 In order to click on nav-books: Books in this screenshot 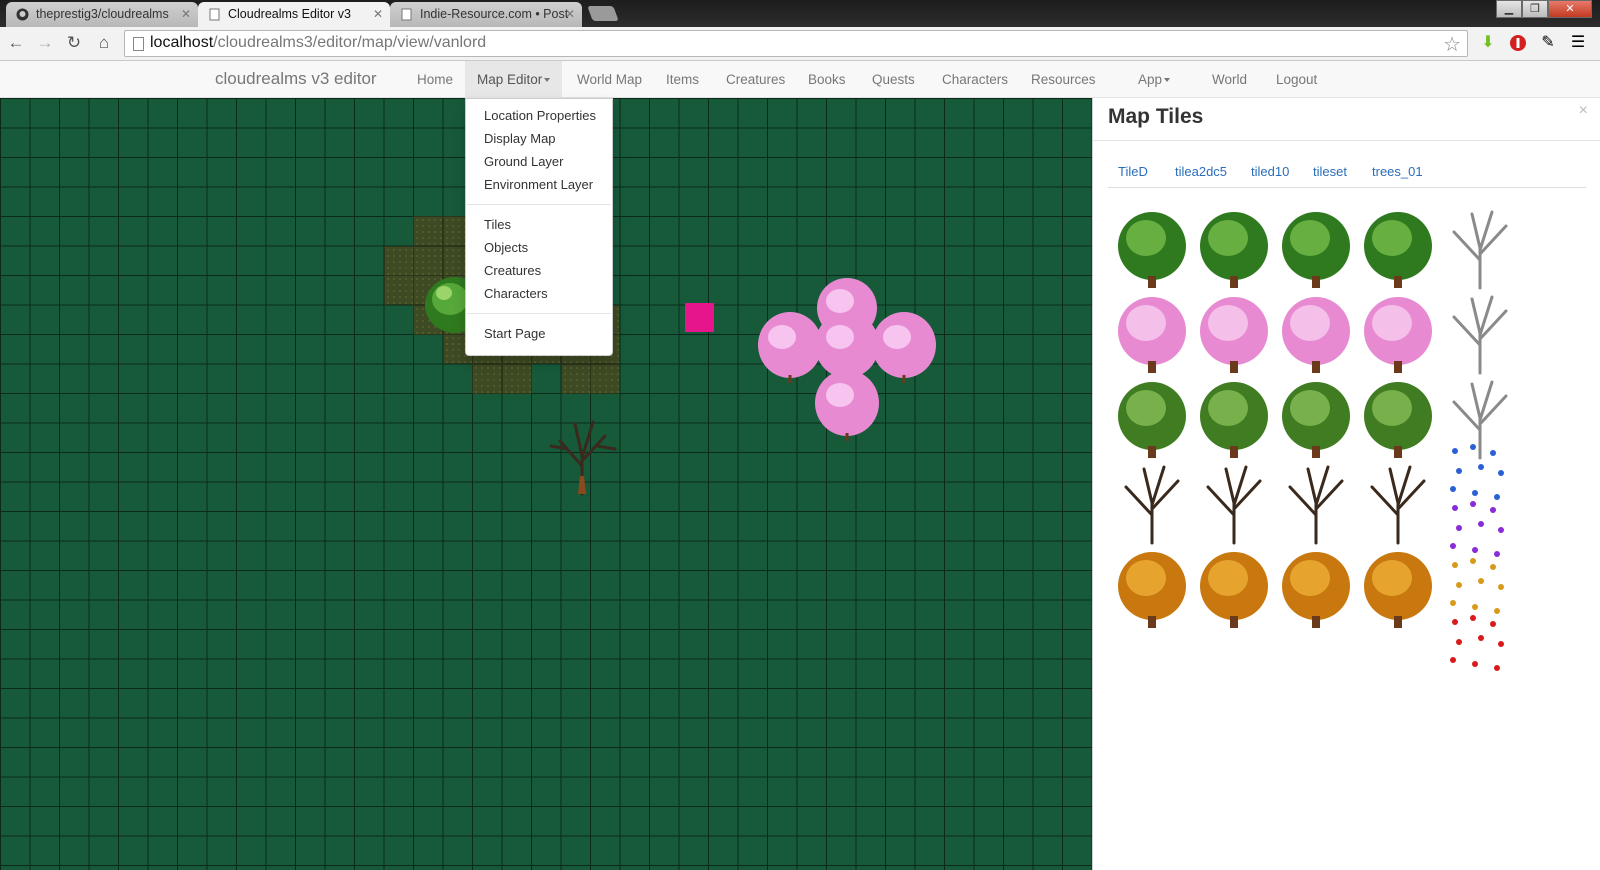, I will do `click(827, 79)`.